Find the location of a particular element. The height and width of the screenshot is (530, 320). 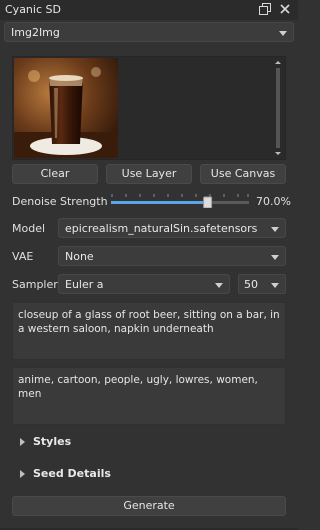

seed-section-toggle: Seed Details is located at coordinates (65, 473).